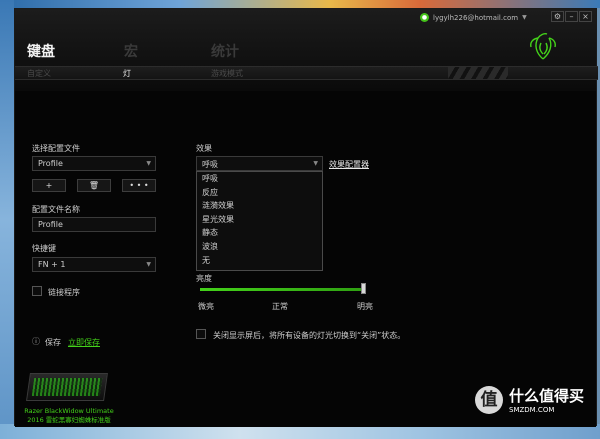 This screenshot has width=600, height=439. I want to click on effect-dropdown-list: 呼吸 反应 涟漪效果 星光效果 静态 波浪 无, so click(259, 221).